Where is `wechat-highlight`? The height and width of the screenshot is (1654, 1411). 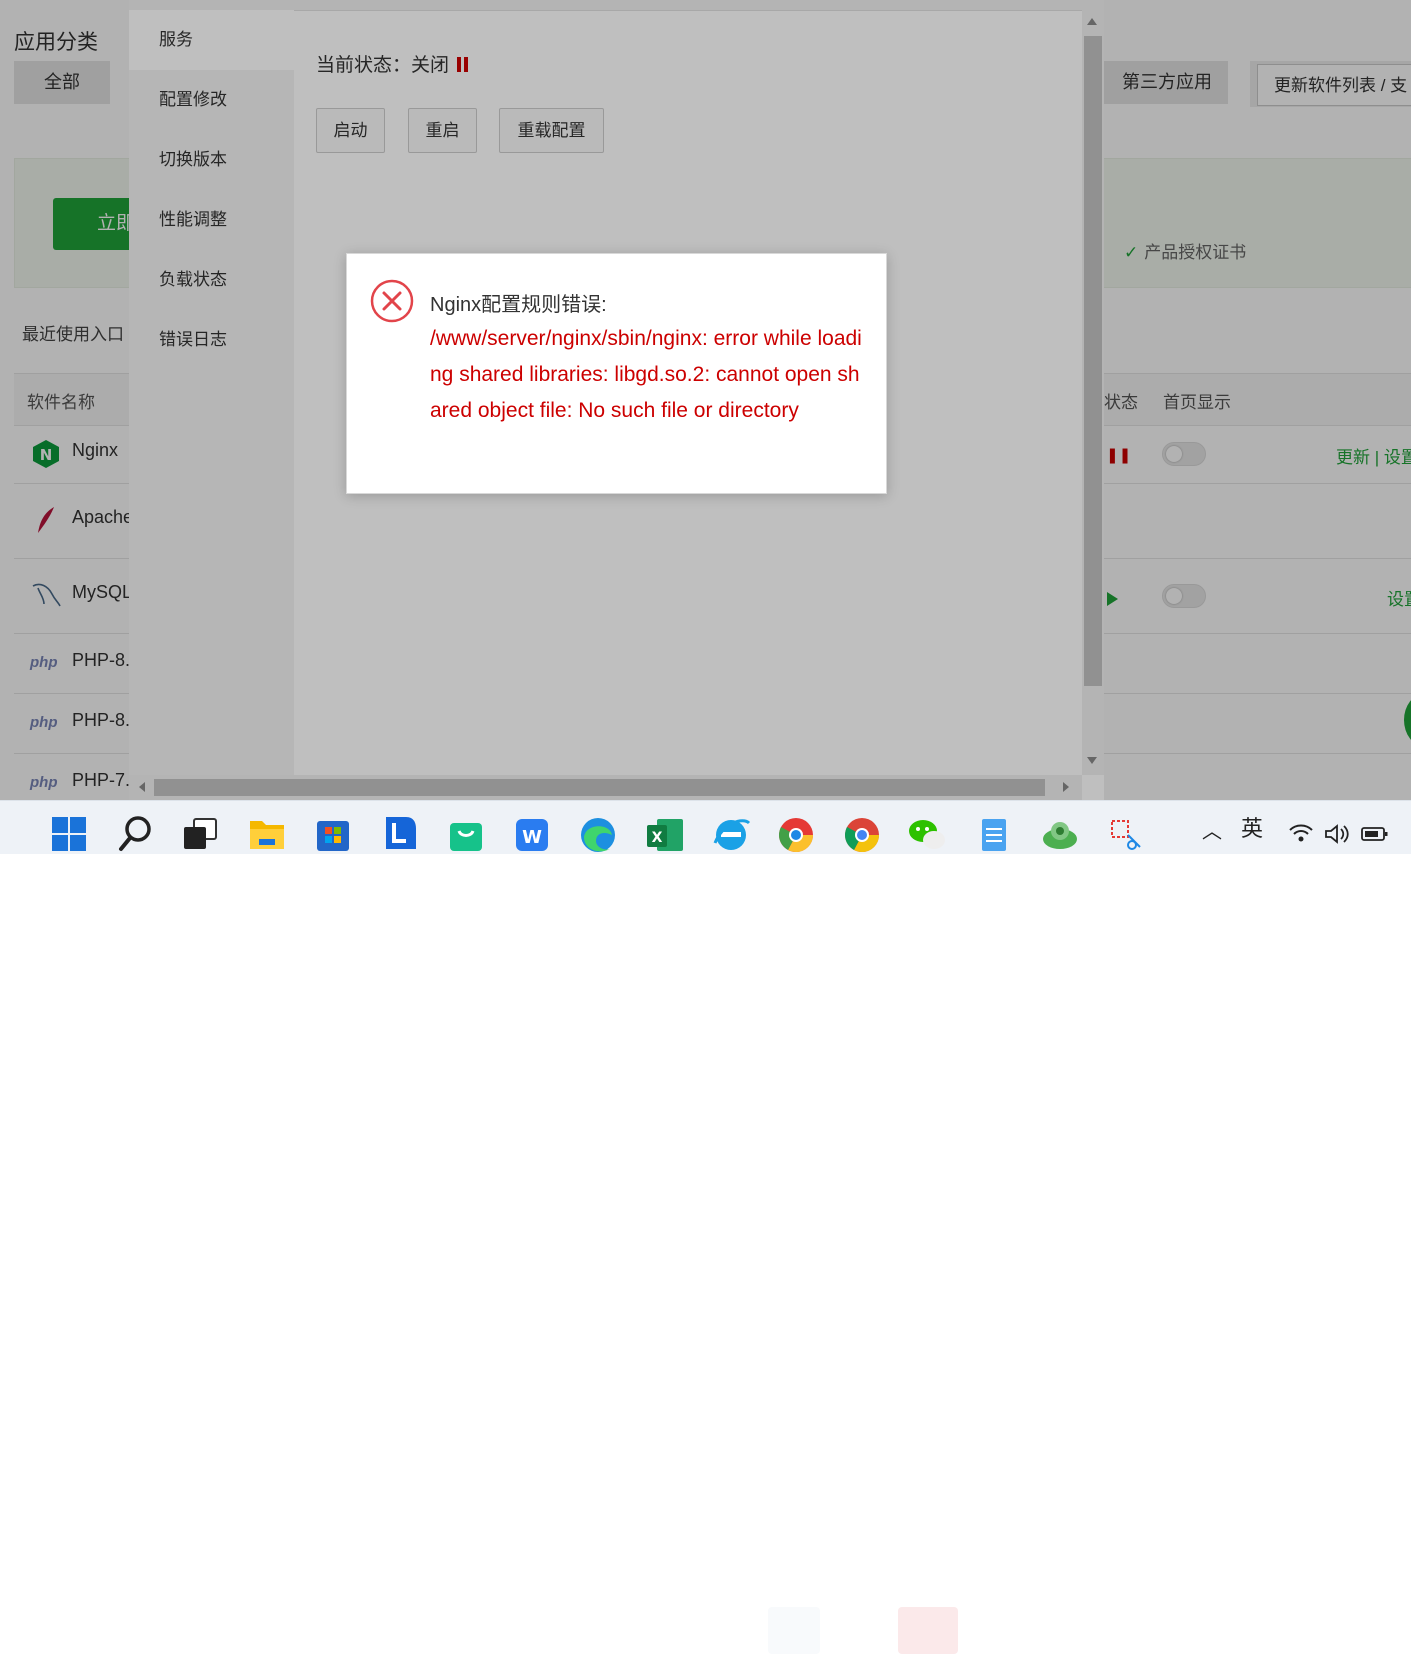 wechat-highlight is located at coordinates (928, 1630).